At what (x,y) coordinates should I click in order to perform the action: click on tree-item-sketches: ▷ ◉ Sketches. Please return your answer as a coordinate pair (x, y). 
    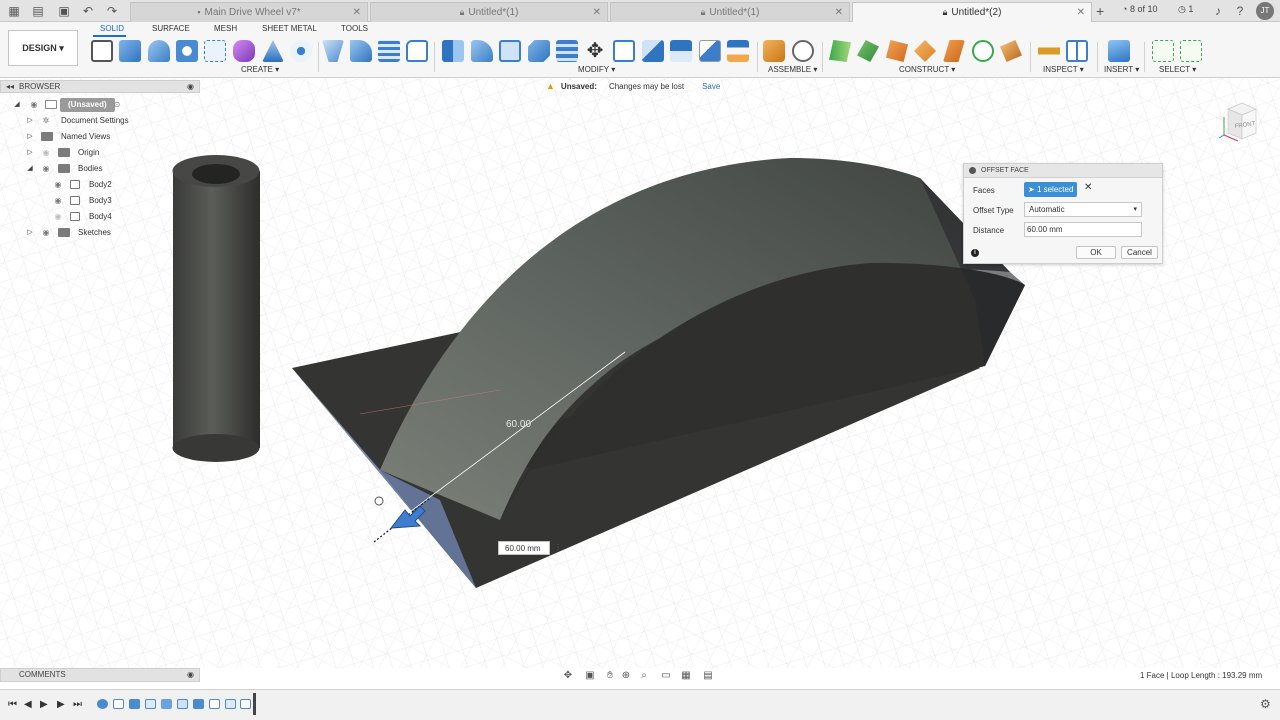
    Looking at the image, I should click on (100, 233).